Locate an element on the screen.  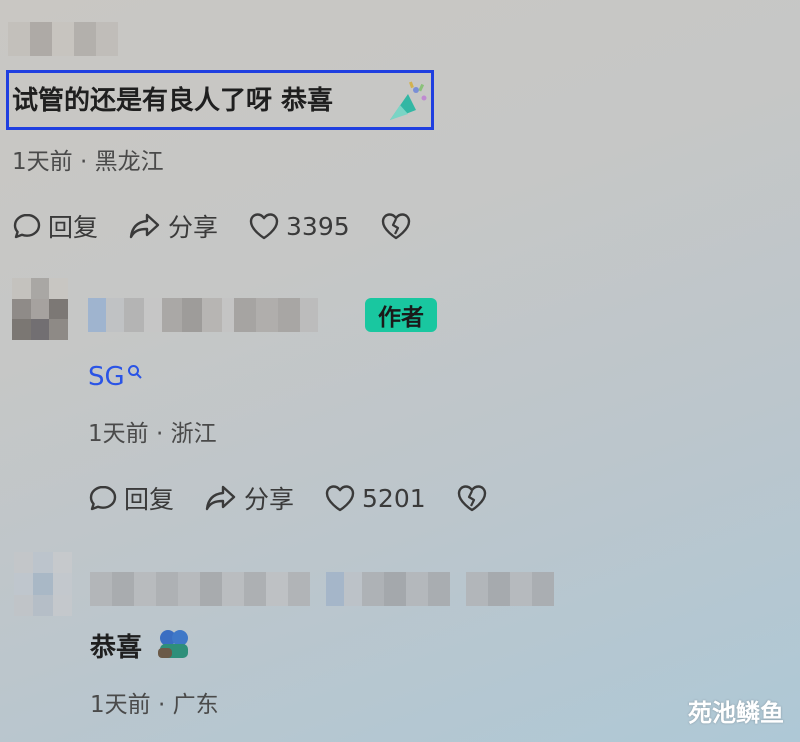
search-icon is located at coordinates (134, 372).